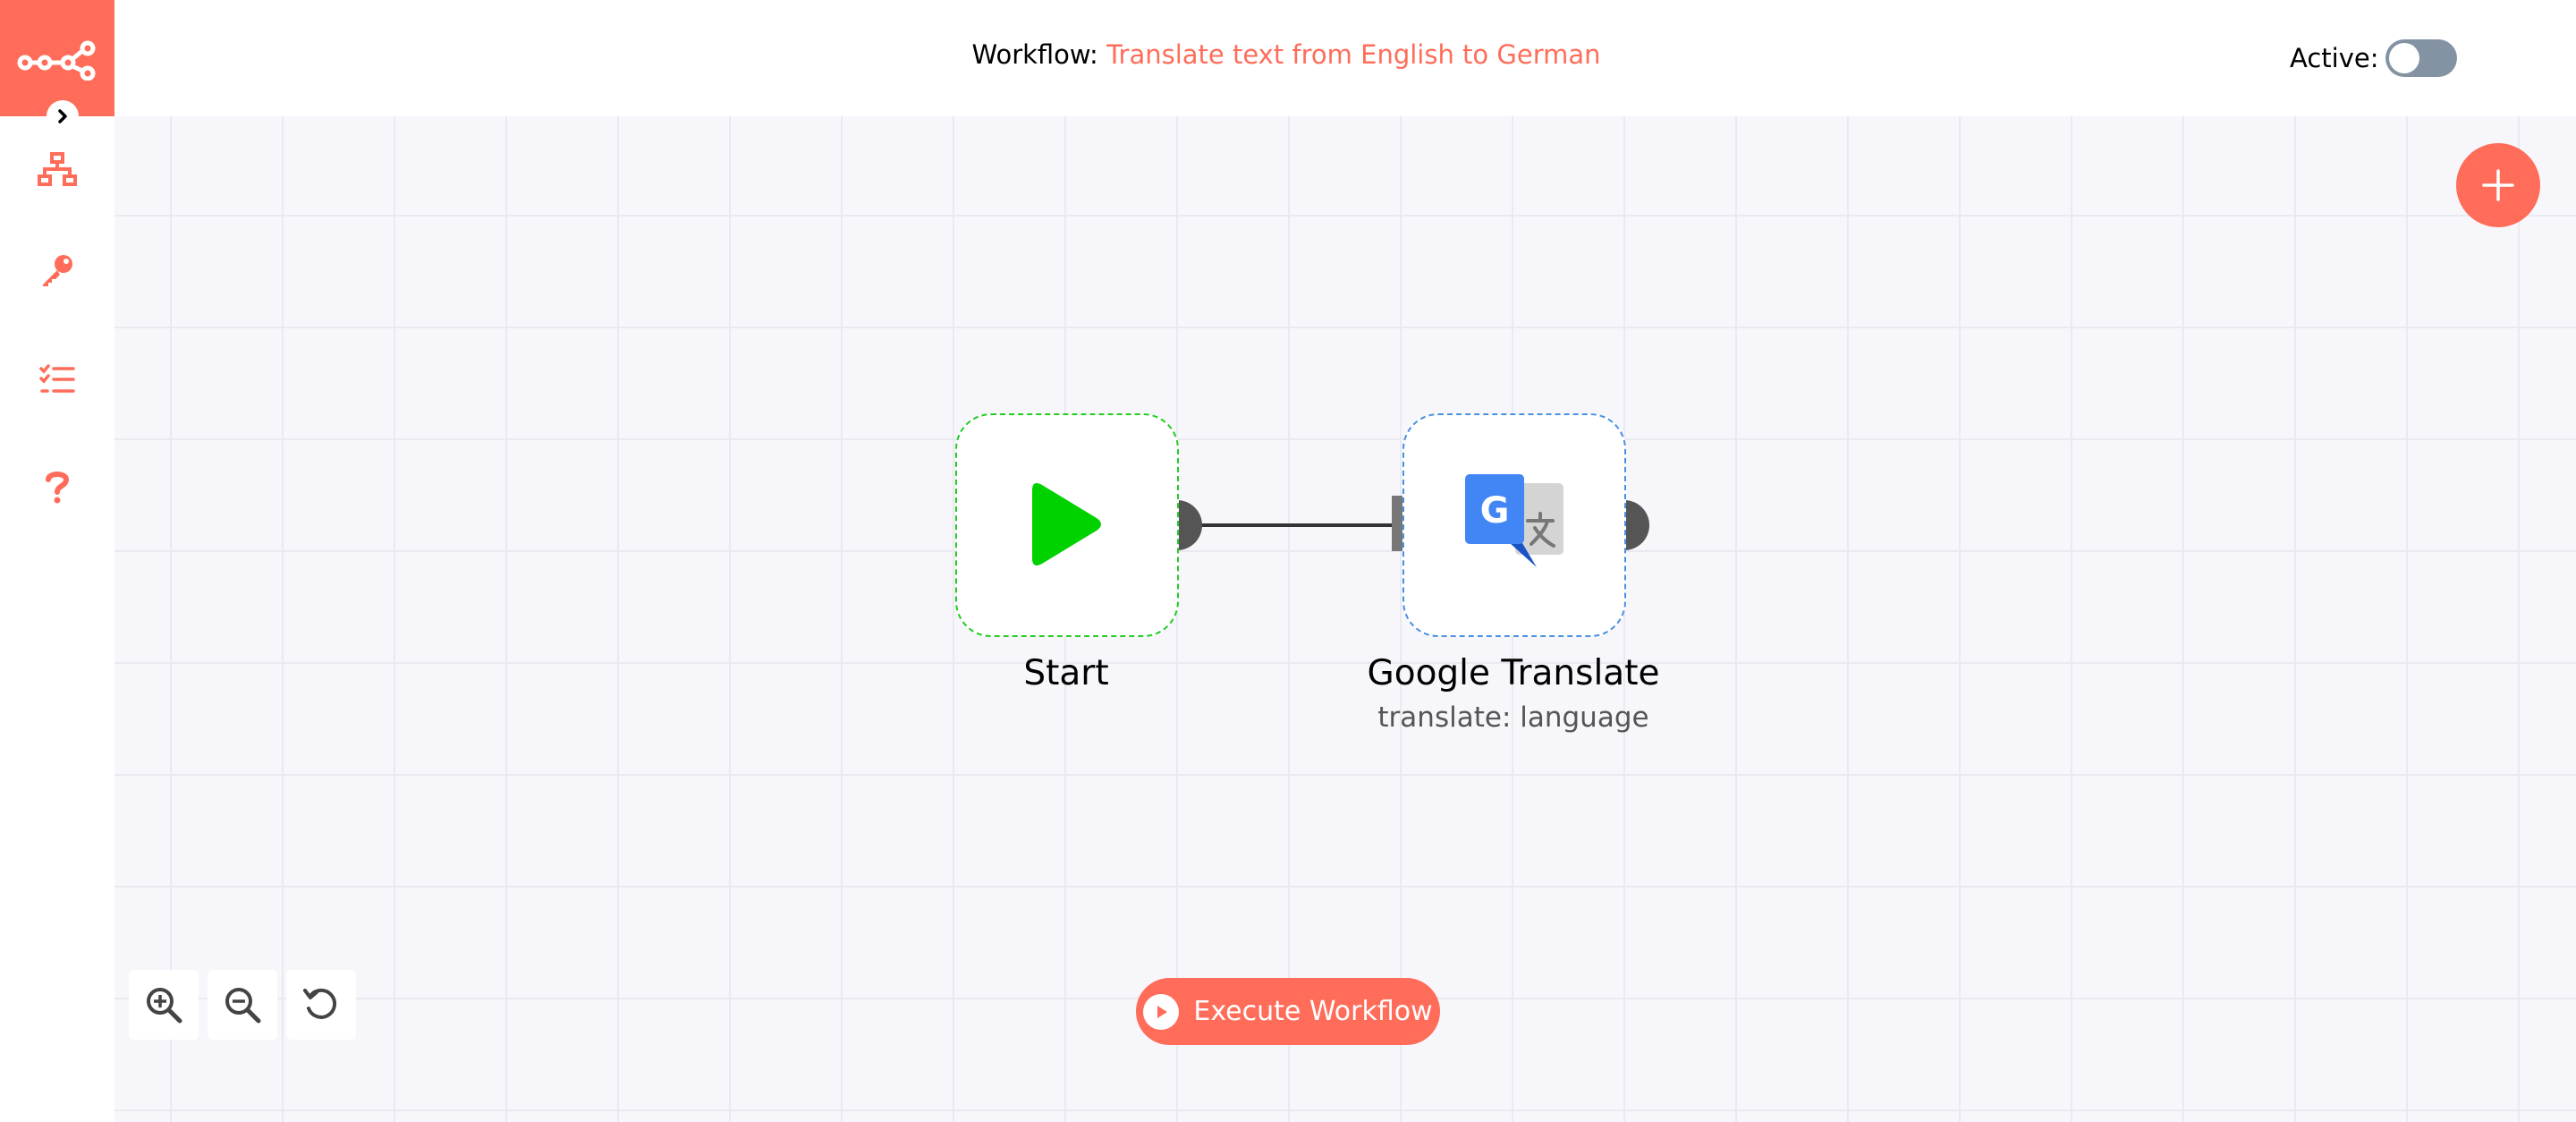 The width and height of the screenshot is (2576, 1122). I want to click on reset-zoom-button, so click(321, 1005).